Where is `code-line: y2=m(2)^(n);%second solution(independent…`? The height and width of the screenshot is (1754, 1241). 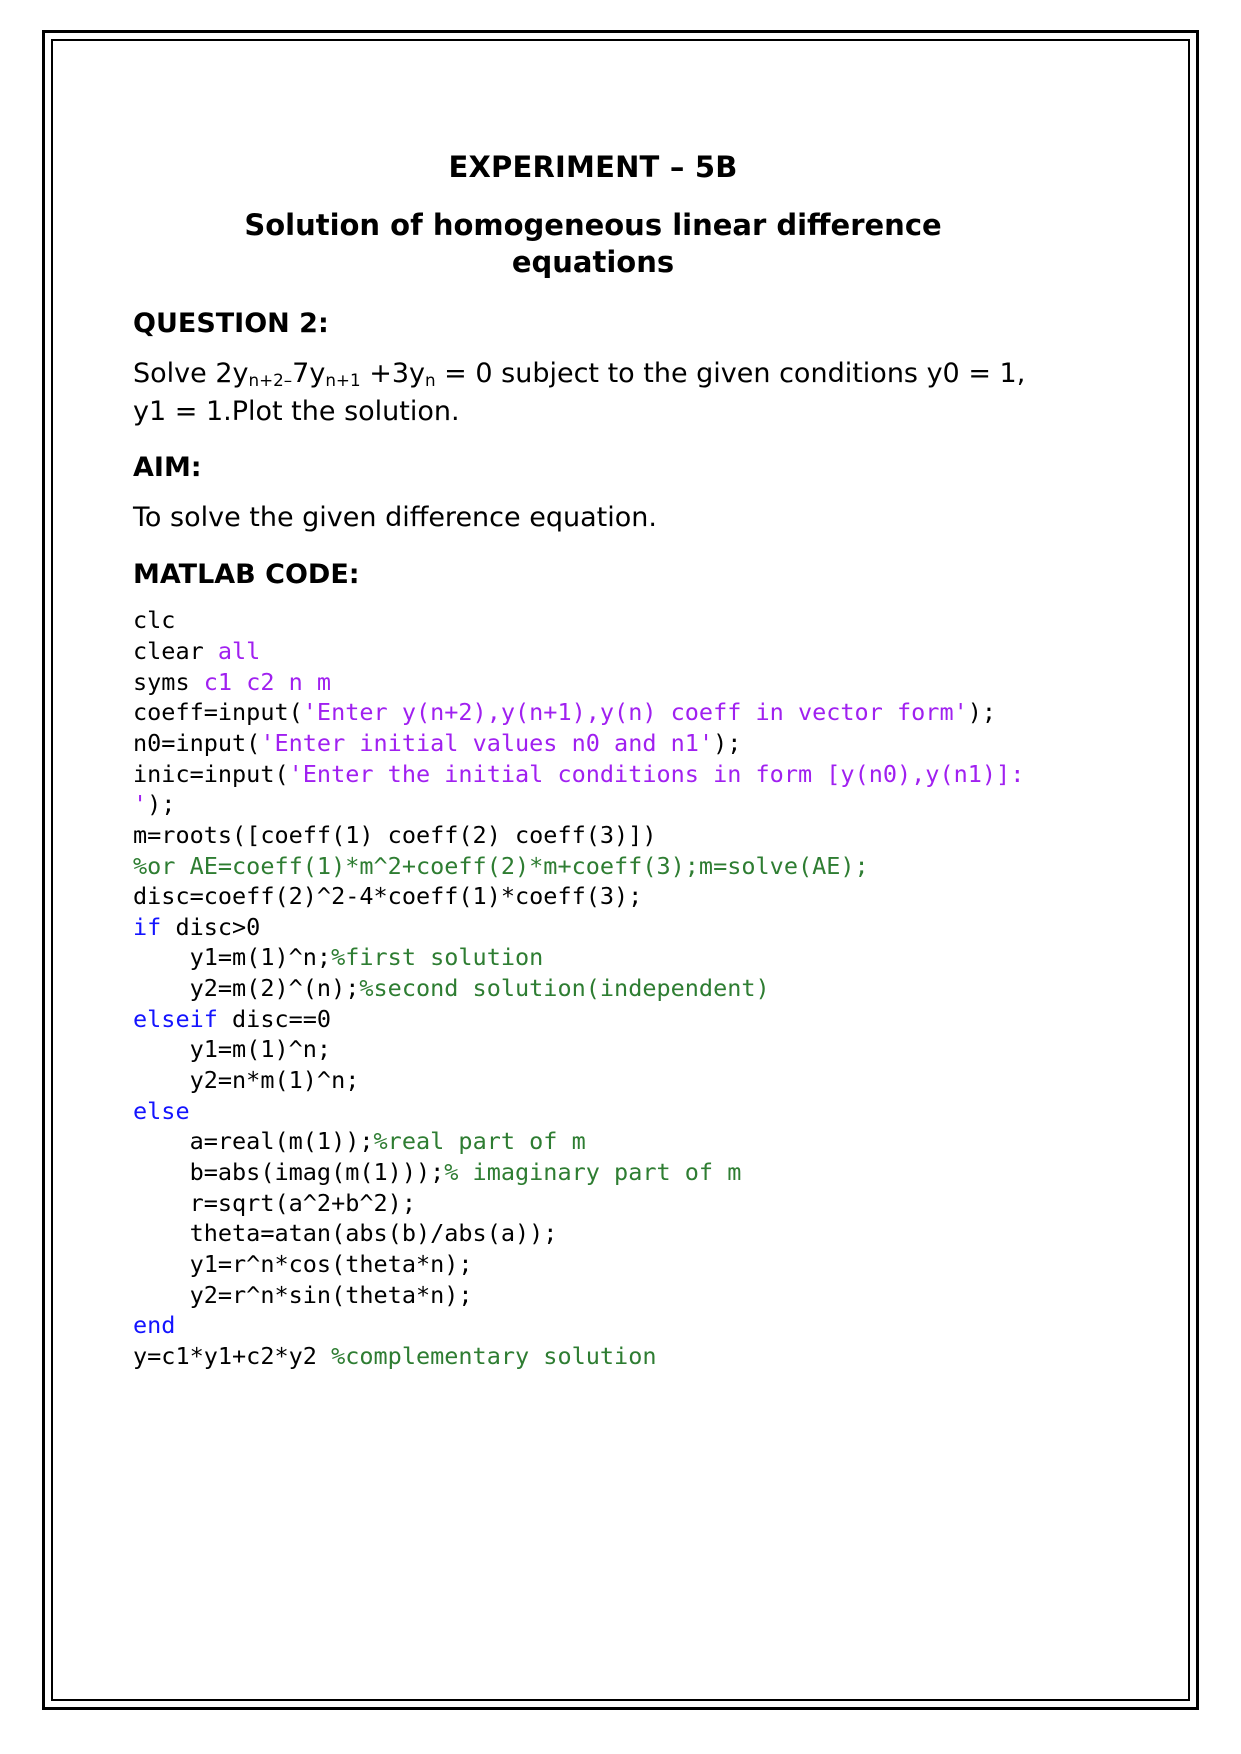 code-line: y2=m(2)^(n);%second solution(independent… is located at coordinates (593, 988).